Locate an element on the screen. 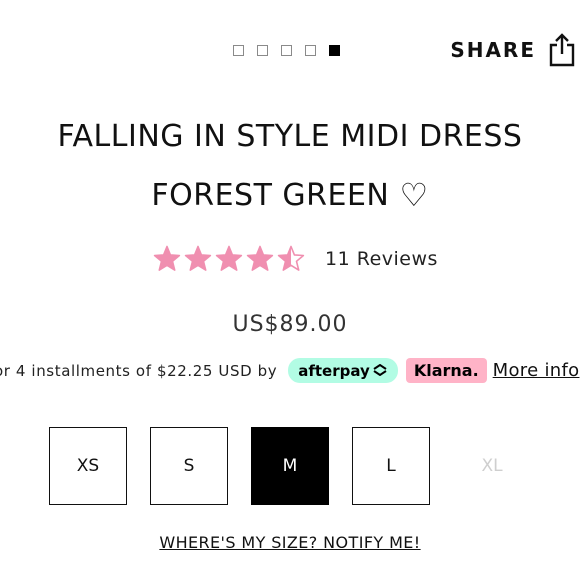  share-button: SHARE is located at coordinates (513, 50).